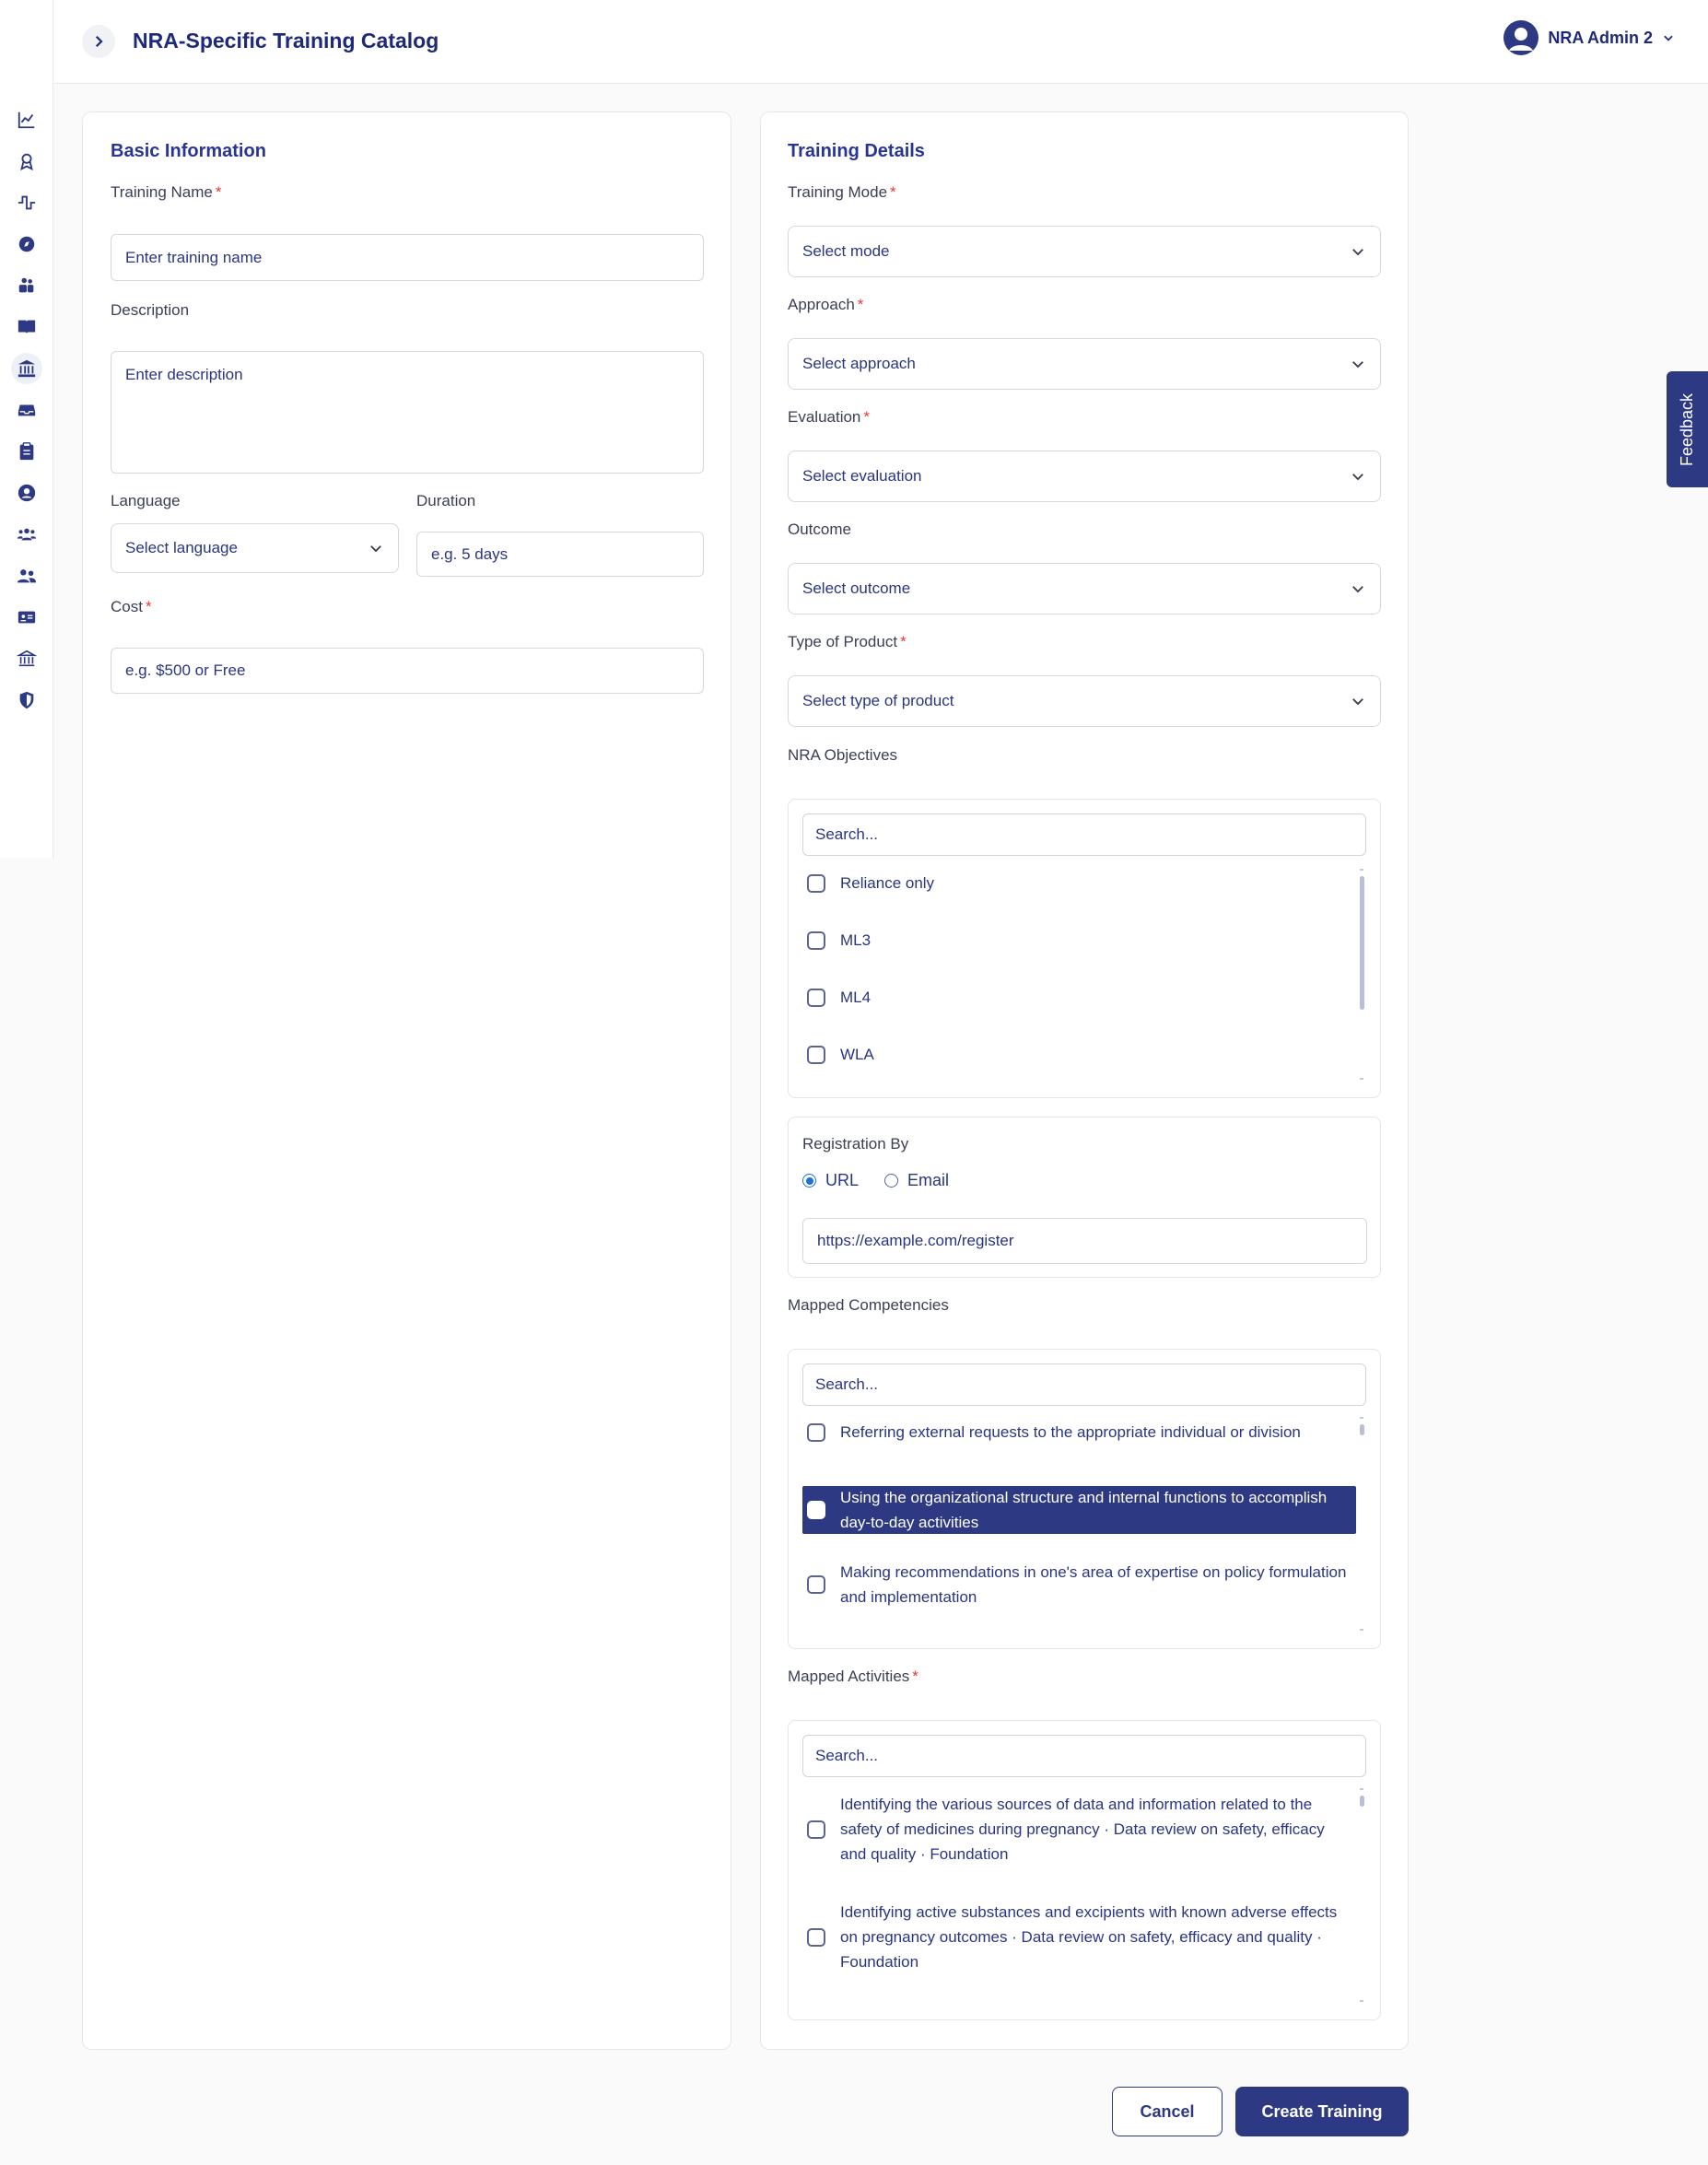  I want to click on registration-url-input: https://example.com/register, so click(1084, 1241).